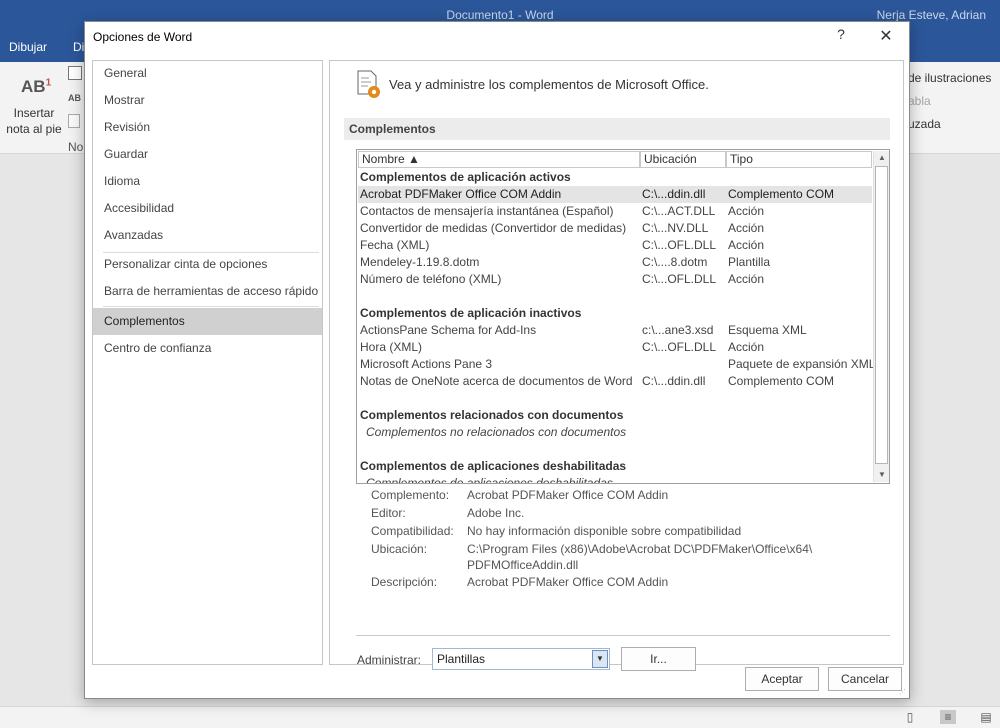  Describe the element at coordinates (568, 582) in the screenshot. I see `detail-desc-value: Acrobat PDFMaker Office COM Addin` at that location.